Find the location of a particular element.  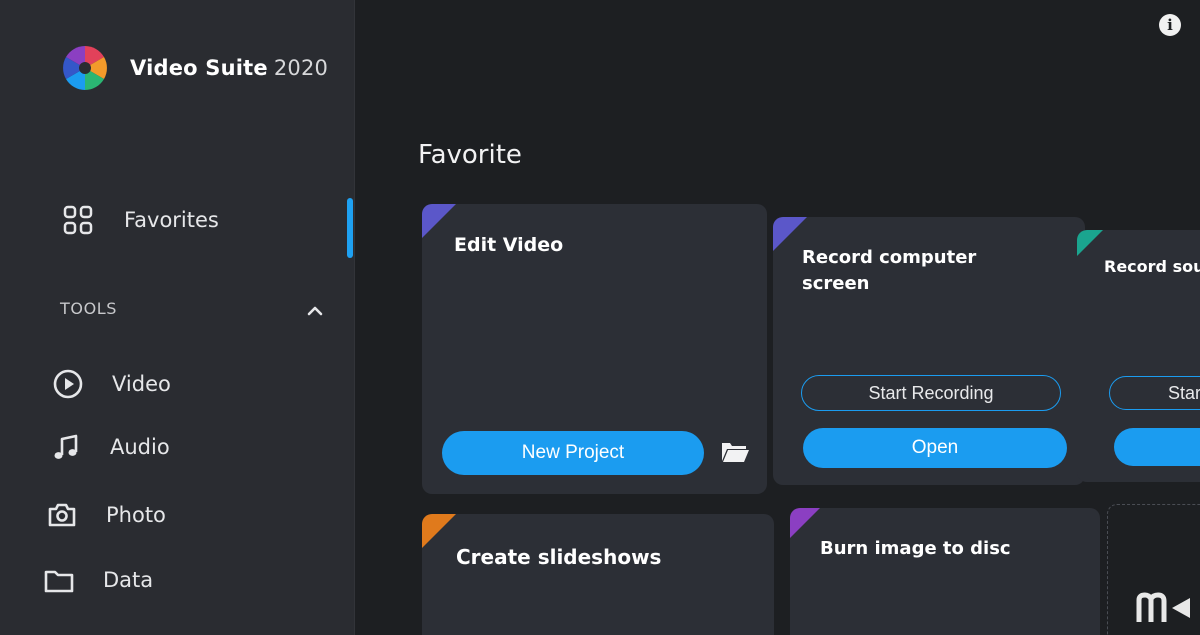

sidebar-item-audio: Audio is located at coordinates (110, 447).